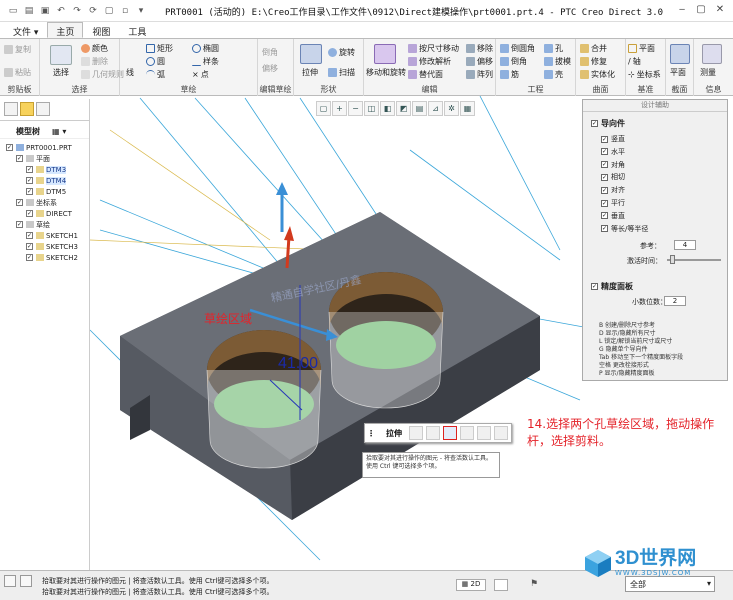 The width and height of the screenshot is (733, 600). What do you see at coordinates (433, 433) in the screenshot?
I see `surface-icon` at bounding box center [433, 433].